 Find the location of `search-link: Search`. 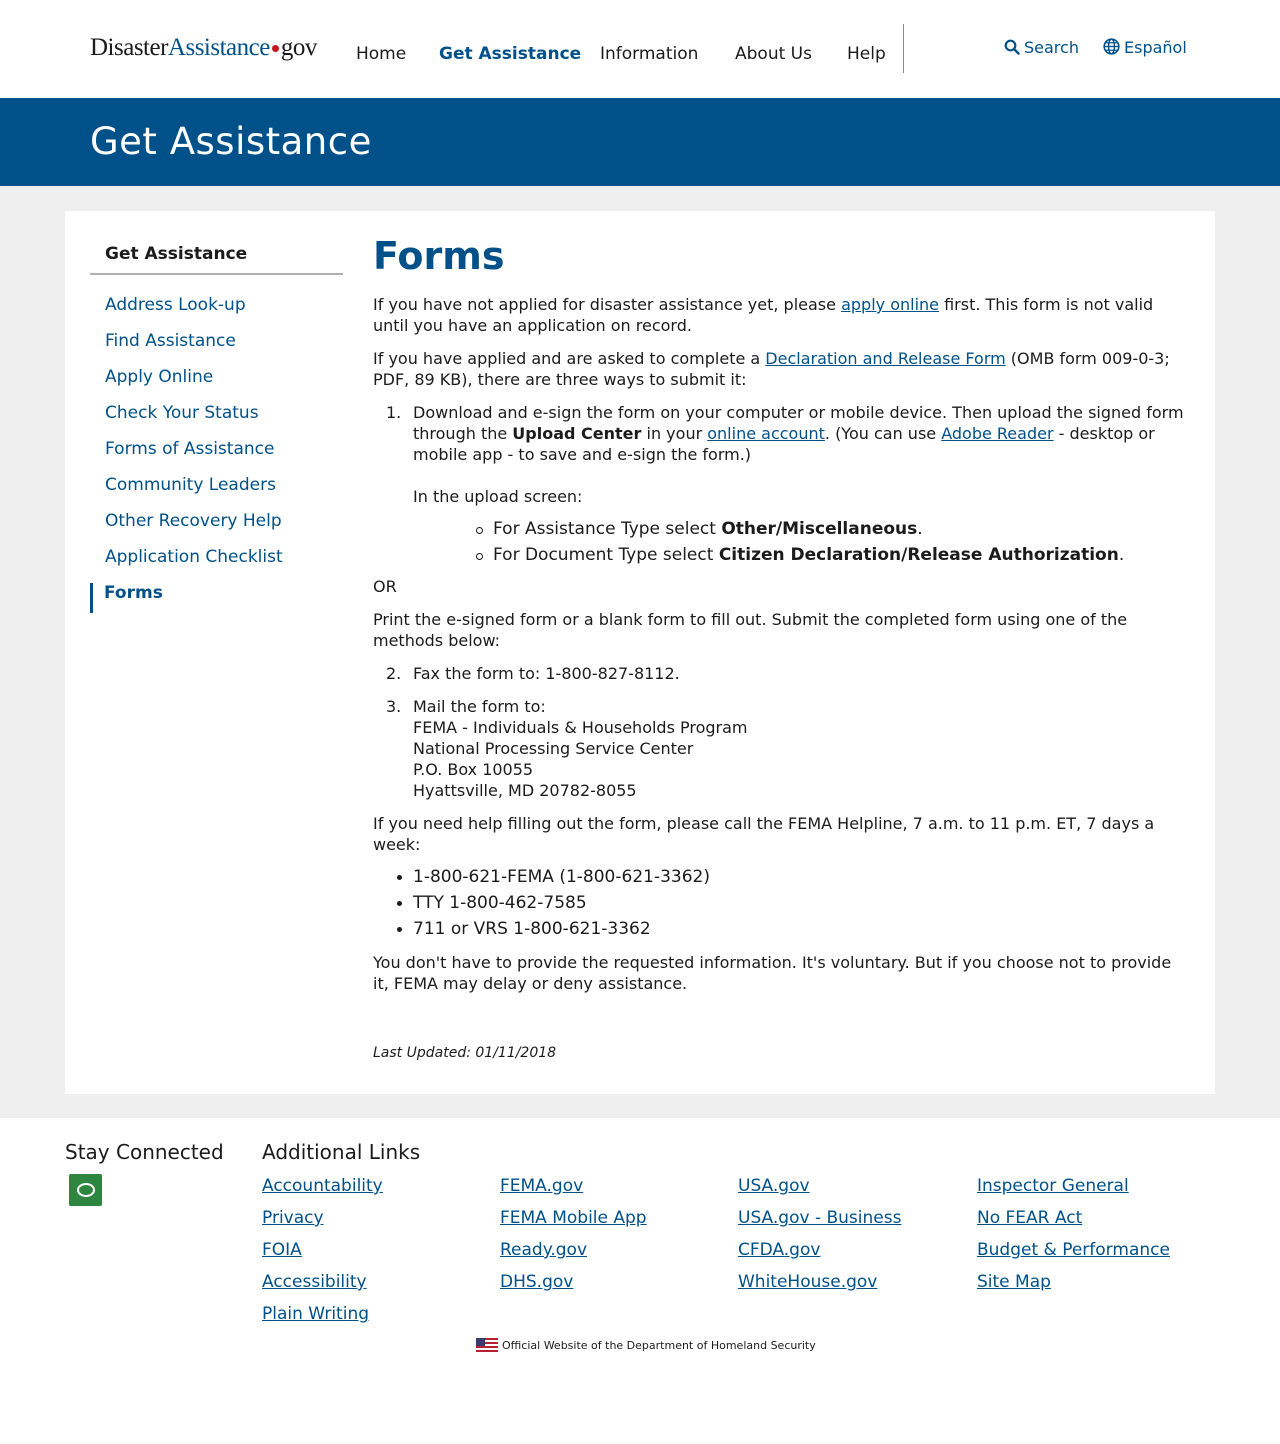

search-link: Search is located at coordinates (1041, 47).